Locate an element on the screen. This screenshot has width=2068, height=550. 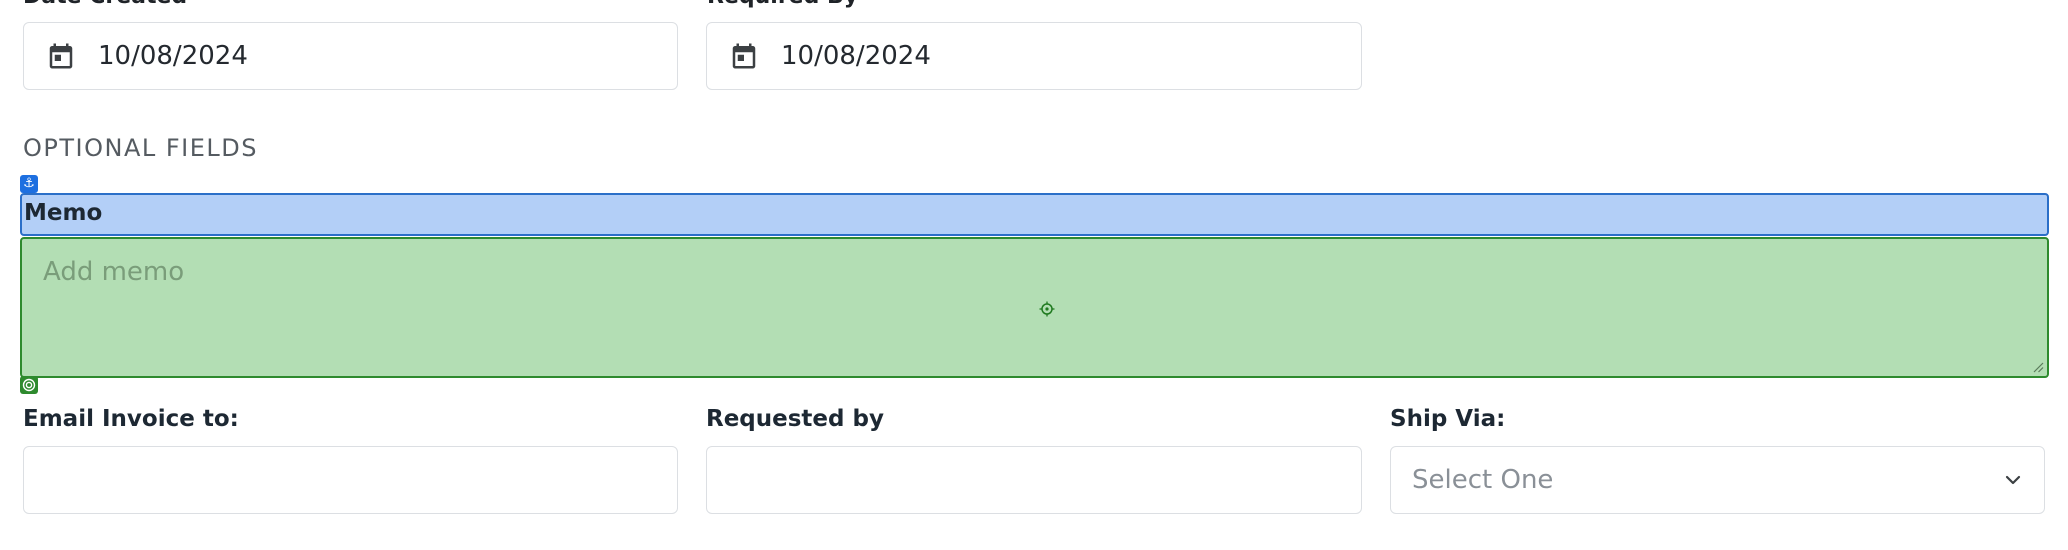
required-by-field: 10/08/2024 is located at coordinates (1034, 56).